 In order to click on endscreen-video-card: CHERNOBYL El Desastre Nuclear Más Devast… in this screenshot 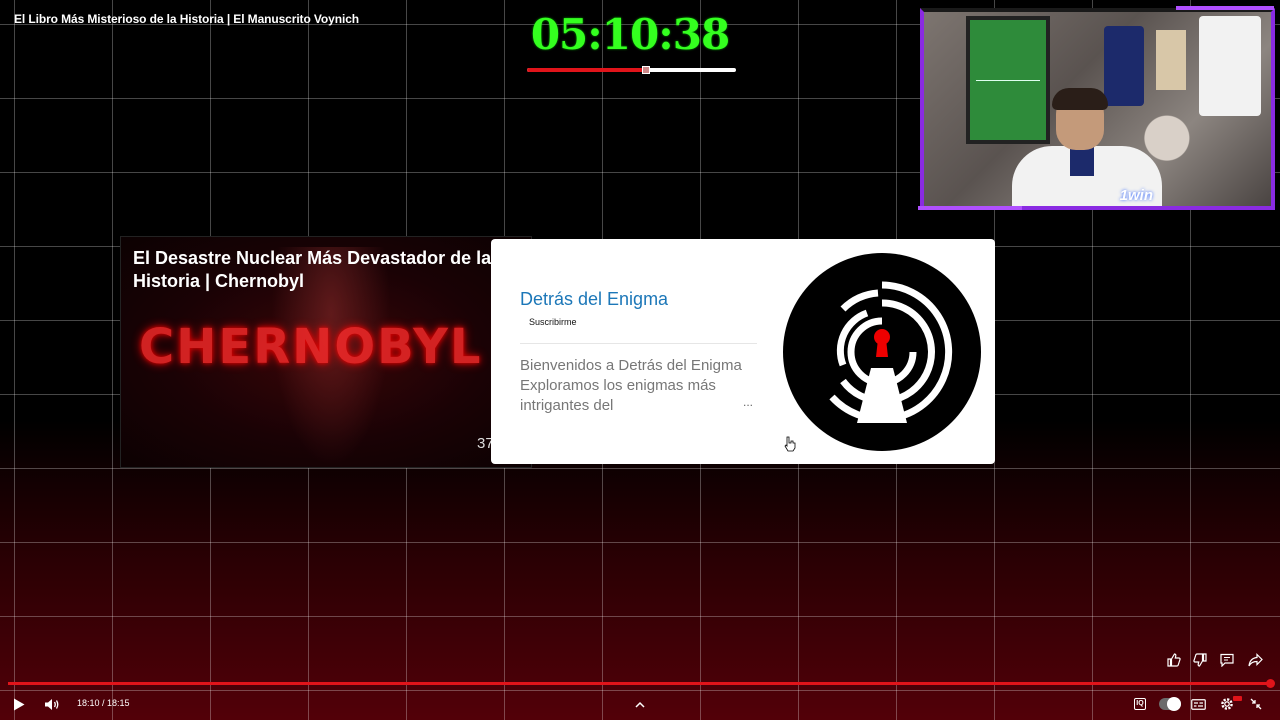, I will do `click(326, 352)`.